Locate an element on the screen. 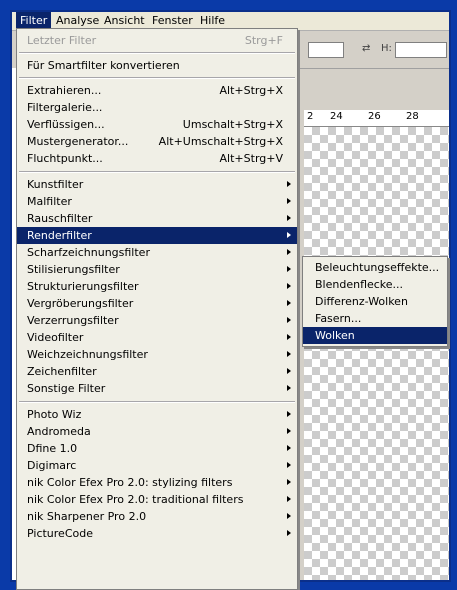 The image size is (457, 590). height-field is located at coordinates (421, 50).